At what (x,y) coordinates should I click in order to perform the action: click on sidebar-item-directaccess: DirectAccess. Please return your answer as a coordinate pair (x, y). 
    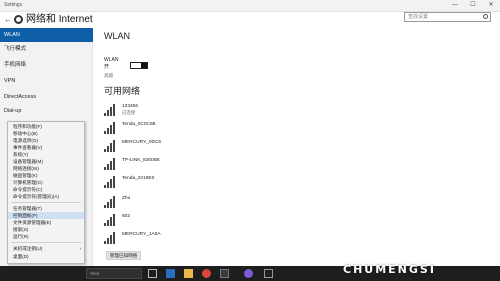
    Looking at the image, I should click on (46, 97).